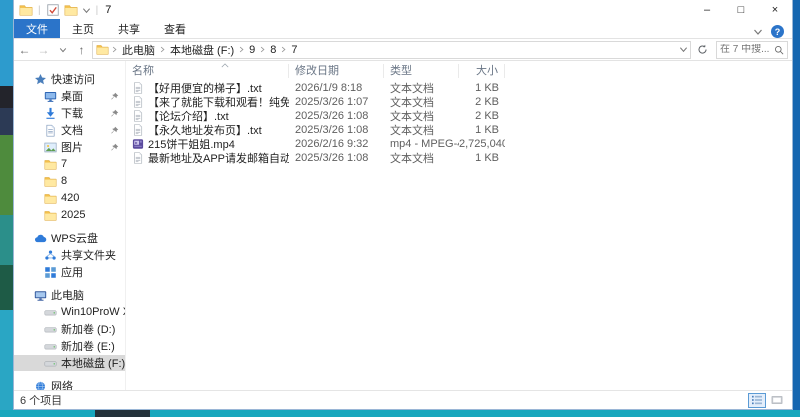  What do you see at coordinates (24, 50) in the screenshot?
I see `back-button: ←` at bounding box center [24, 50].